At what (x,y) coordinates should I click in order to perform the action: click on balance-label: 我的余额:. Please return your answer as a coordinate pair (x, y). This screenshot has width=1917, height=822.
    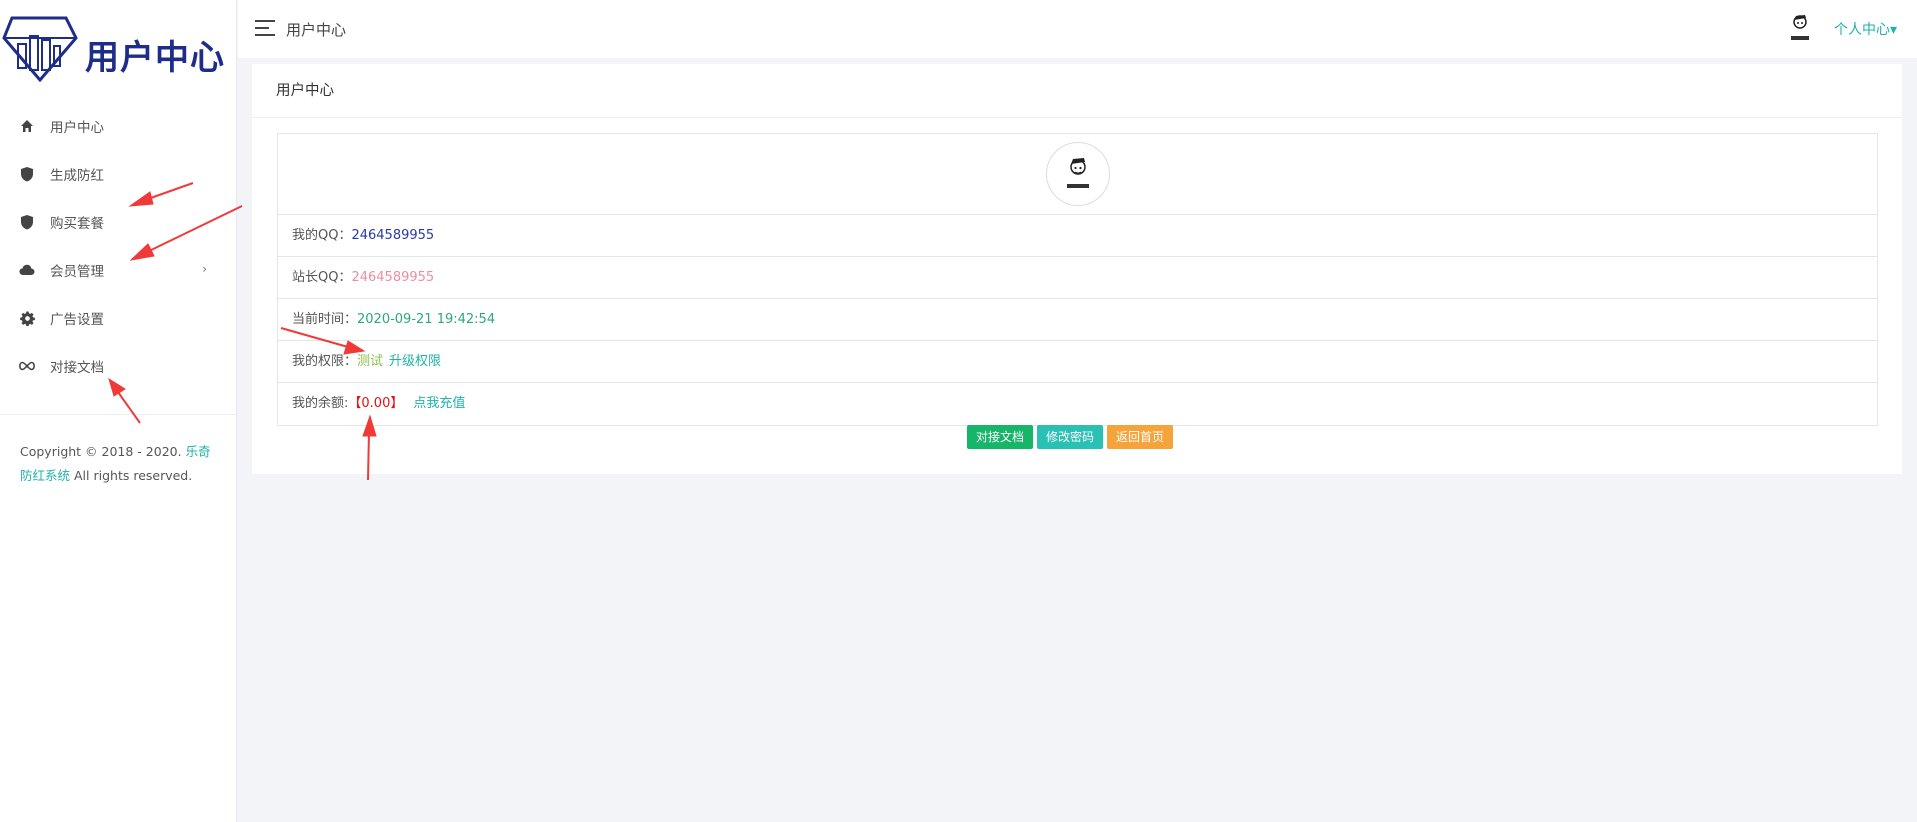
    Looking at the image, I should click on (320, 403).